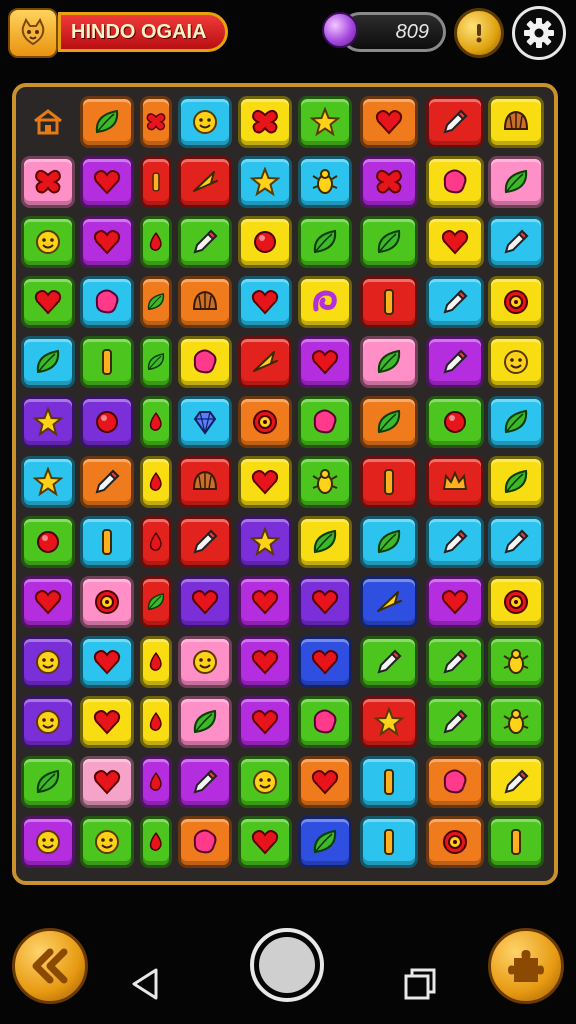 The image size is (576, 1024). What do you see at coordinates (33, 33) in the screenshot?
I see `profile-avatar-button` at bounding box center [33, 33].